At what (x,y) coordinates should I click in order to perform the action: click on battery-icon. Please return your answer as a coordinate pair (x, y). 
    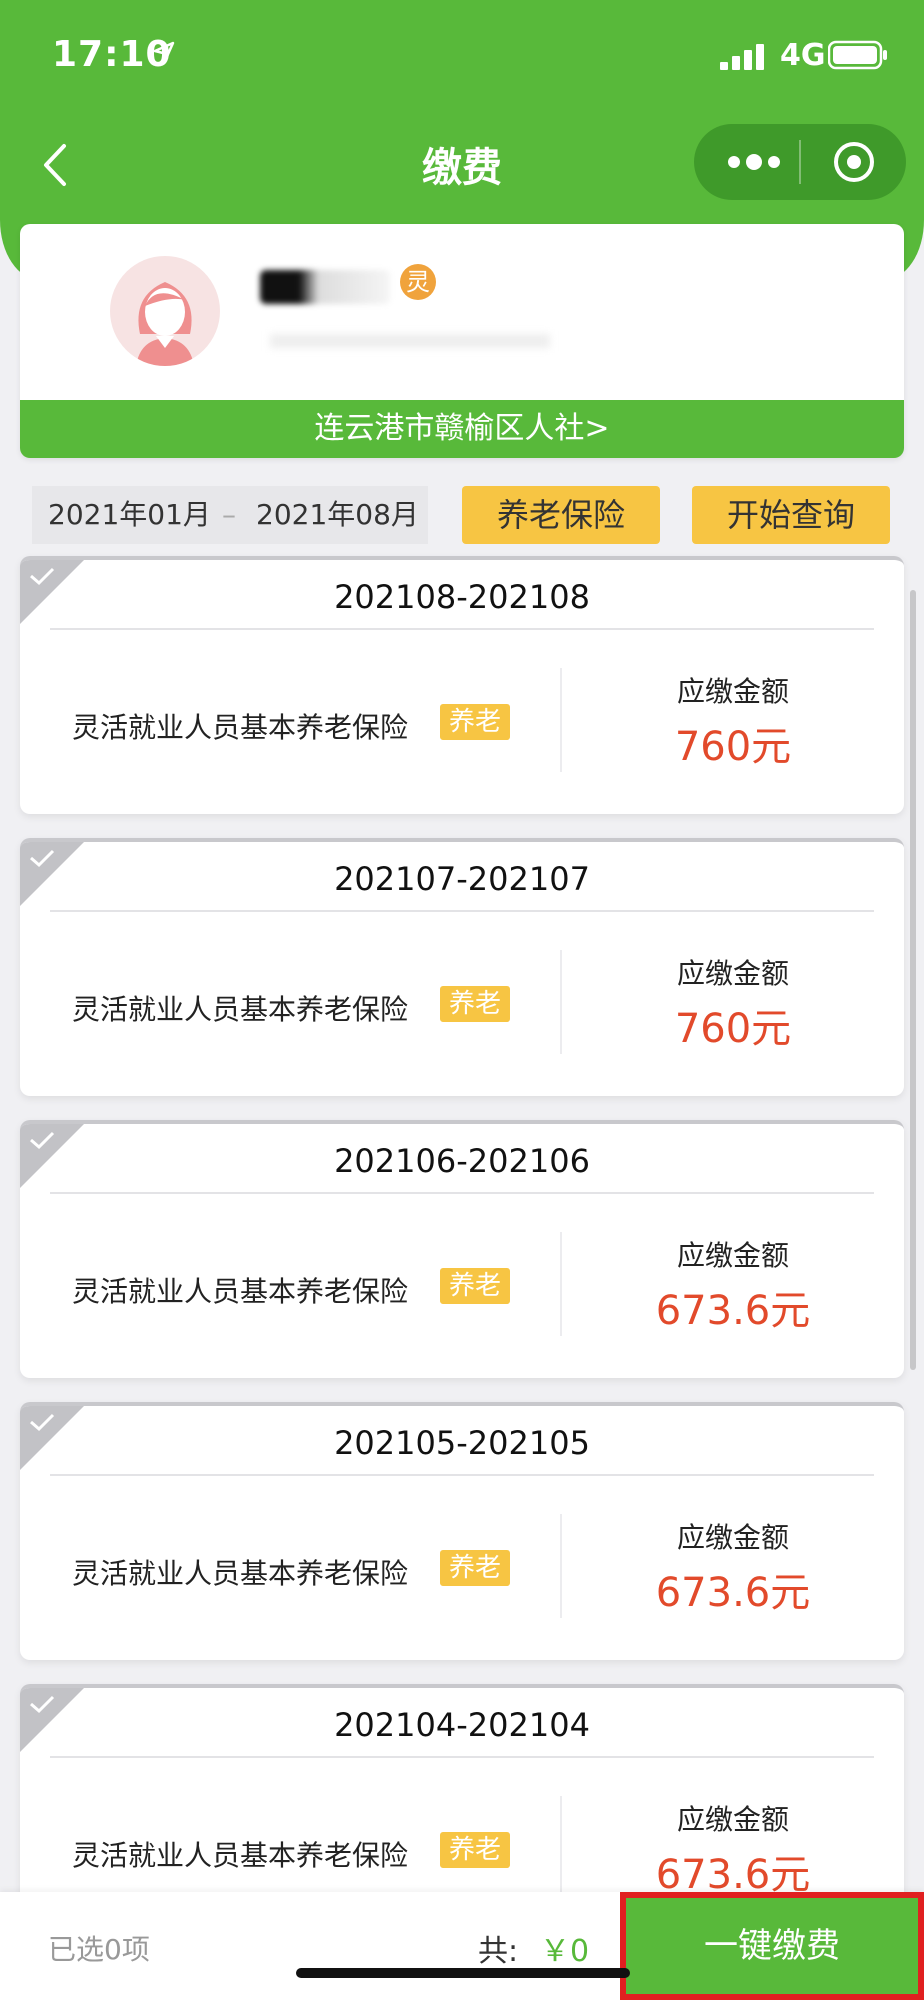
    Looking at the image, I should click on (857, 55).